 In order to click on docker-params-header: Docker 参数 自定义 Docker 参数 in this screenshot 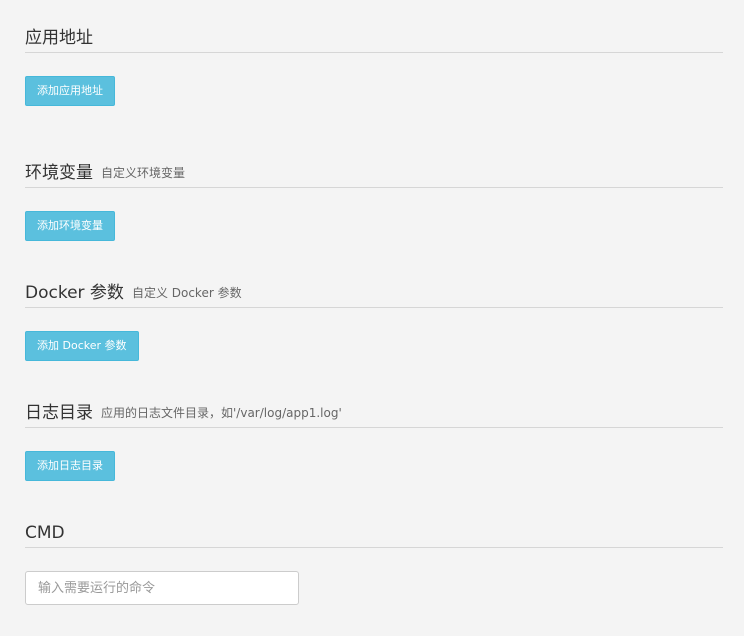, I will do `click(374, 293)`.